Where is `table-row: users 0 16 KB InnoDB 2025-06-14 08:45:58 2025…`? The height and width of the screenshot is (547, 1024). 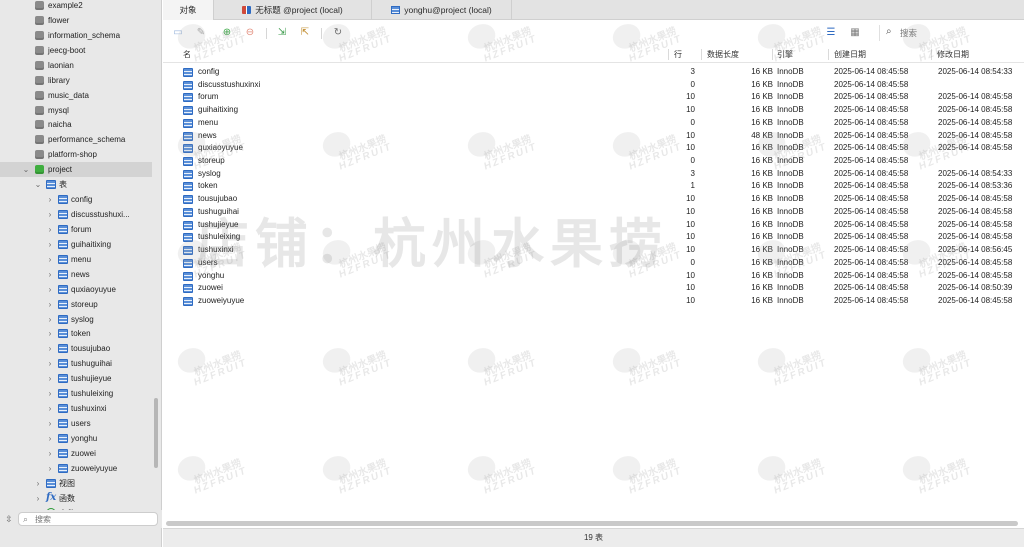 table-row: users 0 16 KB InnoDB 2025-06-14 08:45:58 2025… is located at coordinates (593, 263).